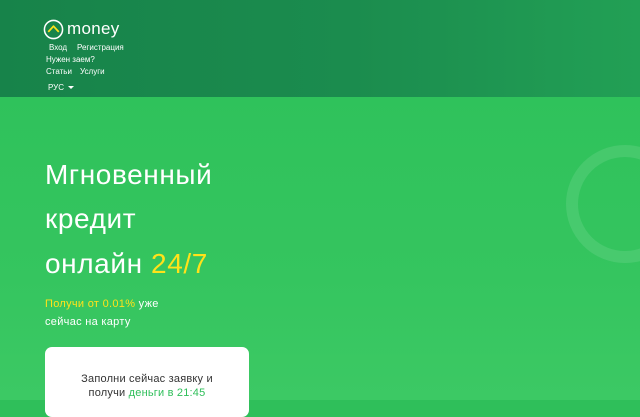  I want to click on card-line2-pre: получи, so click(107, 393).